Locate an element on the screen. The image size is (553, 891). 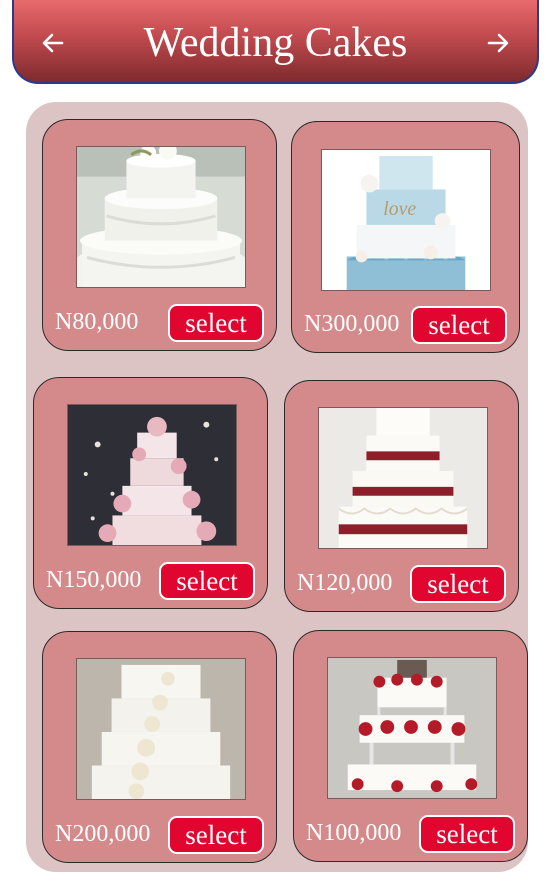
cake-price: N120,000 is located at coordinates (345, 583).